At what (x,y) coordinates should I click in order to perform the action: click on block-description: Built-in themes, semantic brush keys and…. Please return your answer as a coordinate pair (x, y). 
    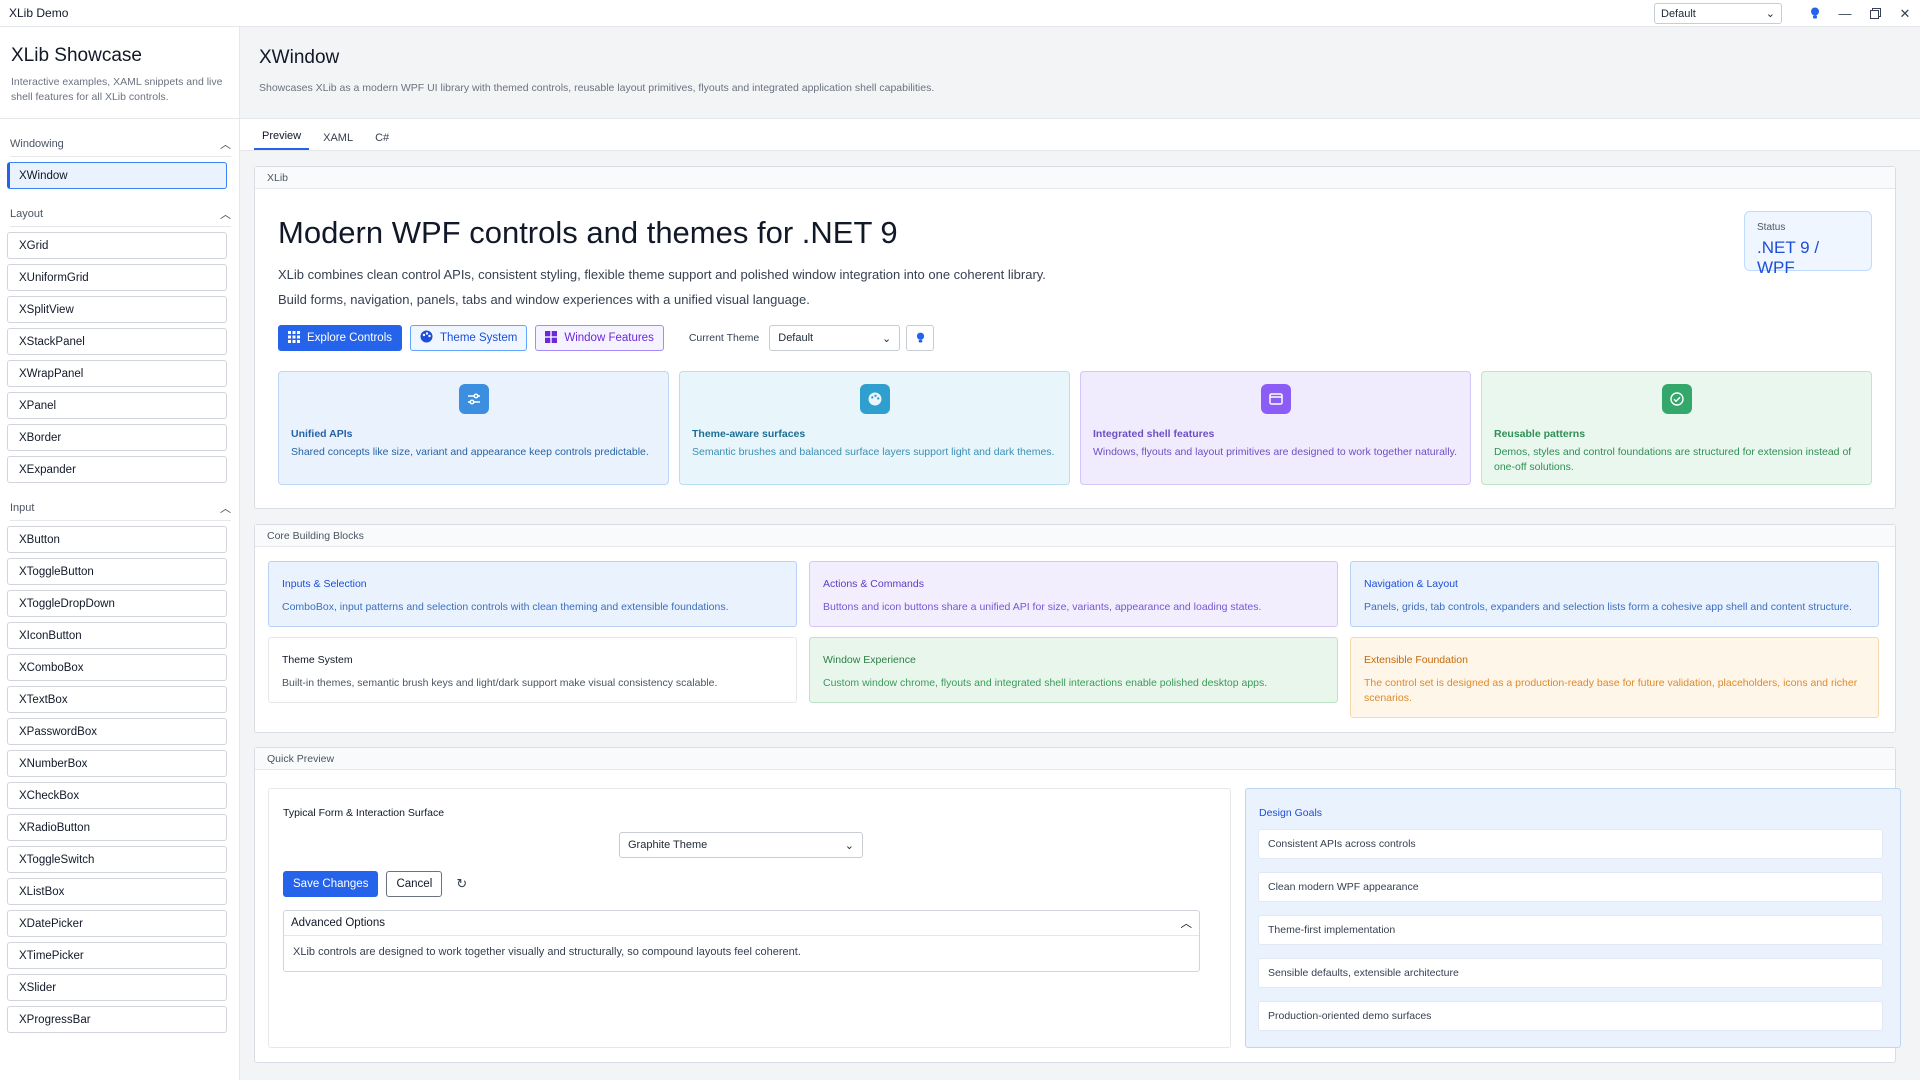
    Looking at the image, I should click on (500, 683).